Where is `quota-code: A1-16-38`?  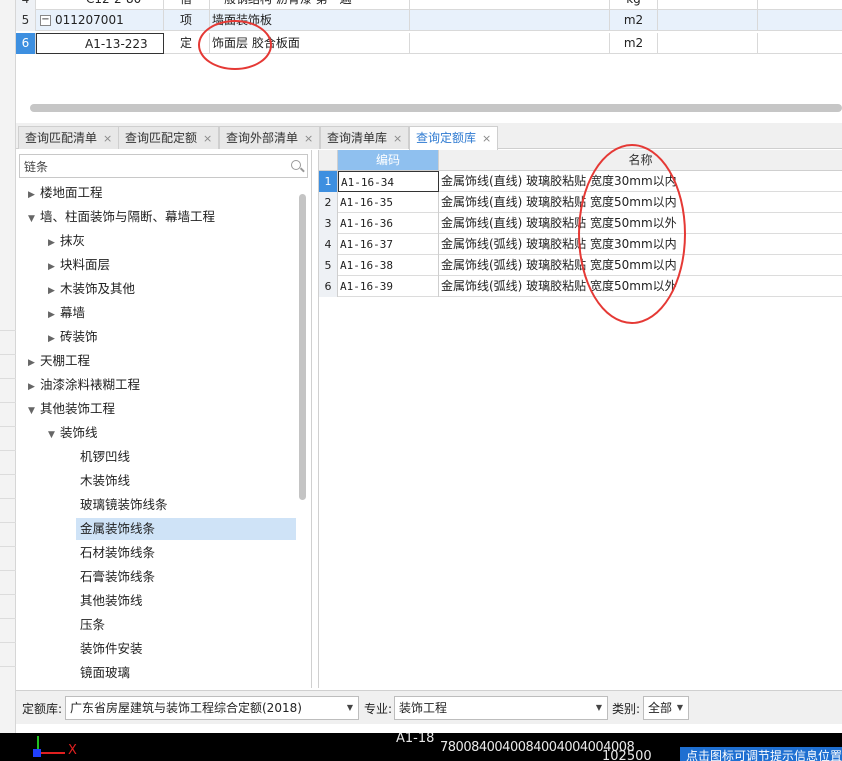
quota-code: A1-16-38 is located at coordinates (388, 265).